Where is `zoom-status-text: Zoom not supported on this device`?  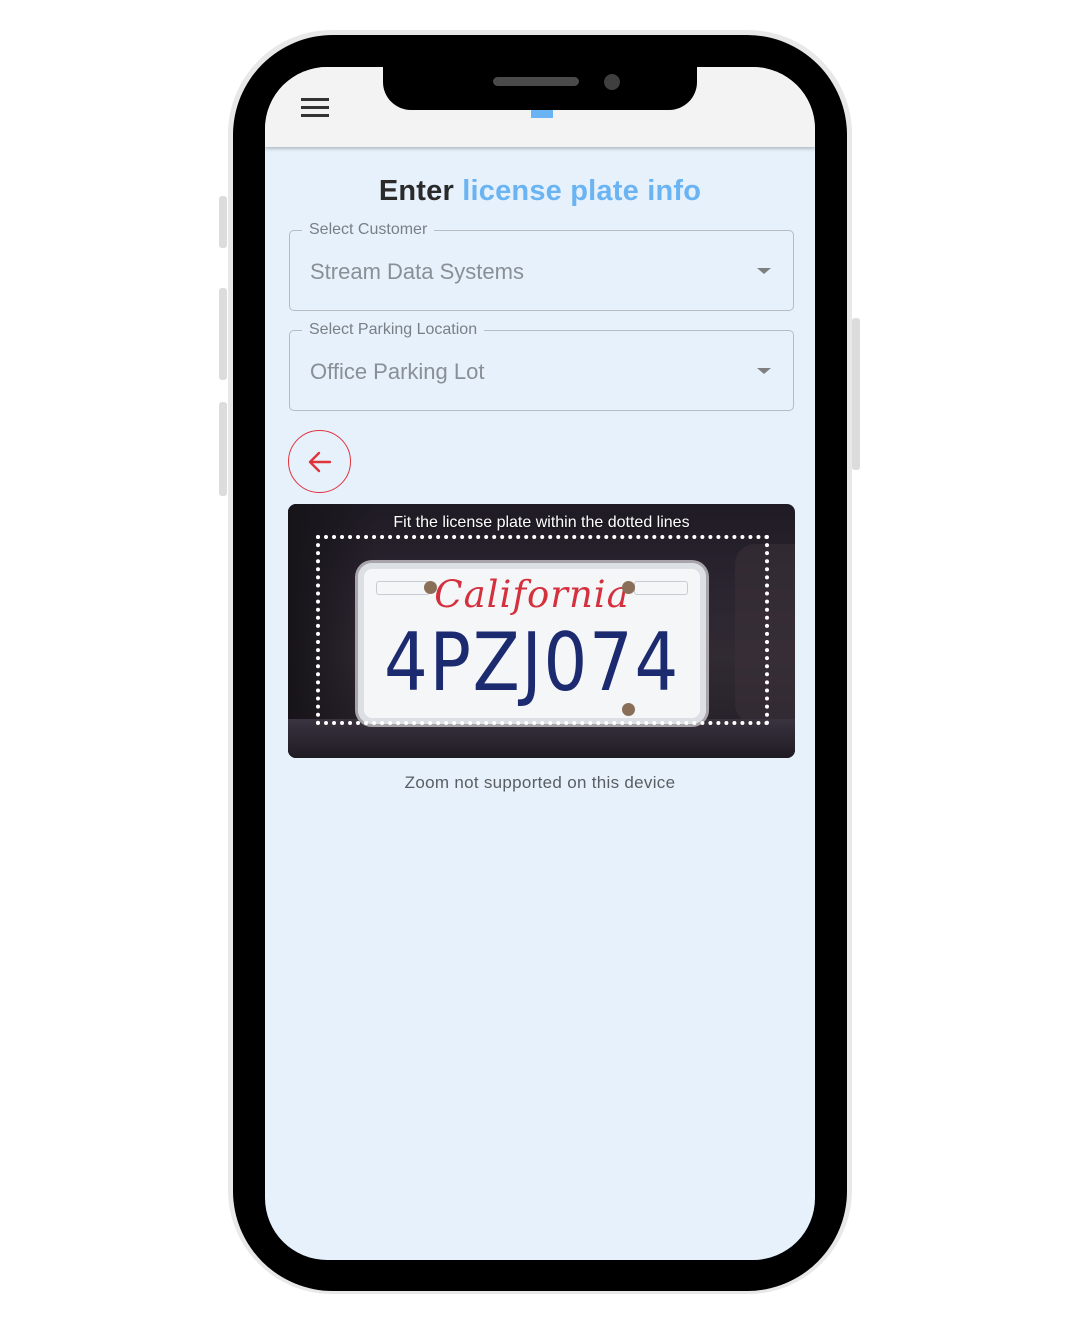
zoom-status-text: Zoom not supported on this device is located at coordinates (540, 782).